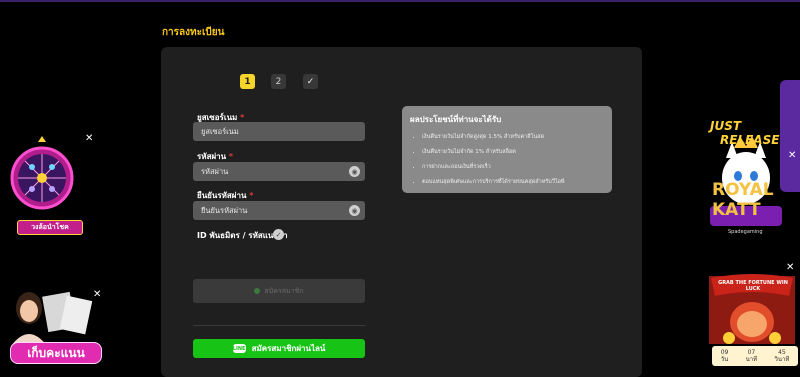  I want to click on slot-title-line1: JUST, so click(726, 126).